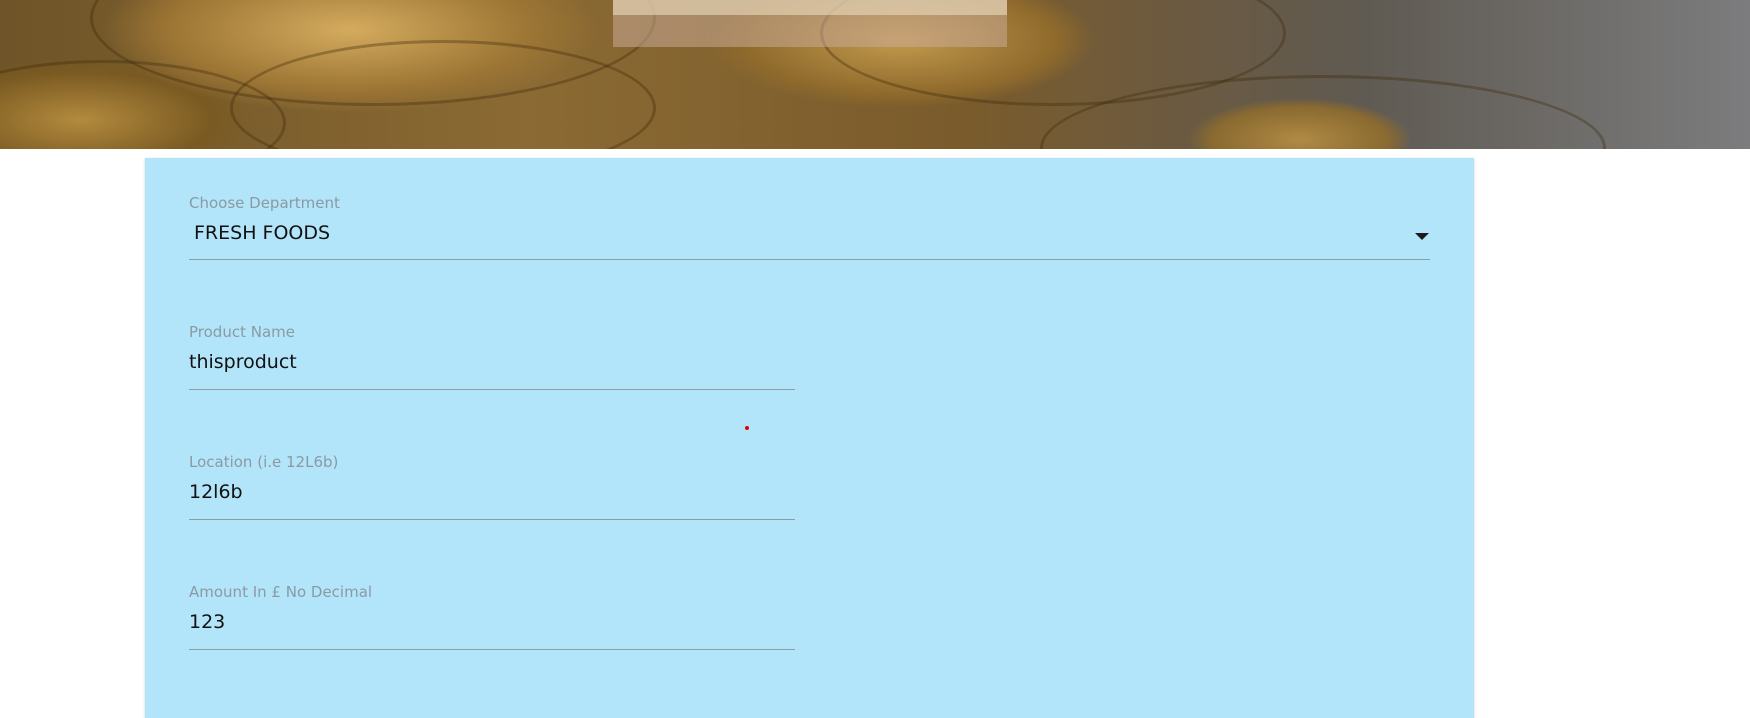  Describe the element at coordinates (281, 592) in the screenshot. I see `amount-label: Amount In £ No Decimal` at that location.